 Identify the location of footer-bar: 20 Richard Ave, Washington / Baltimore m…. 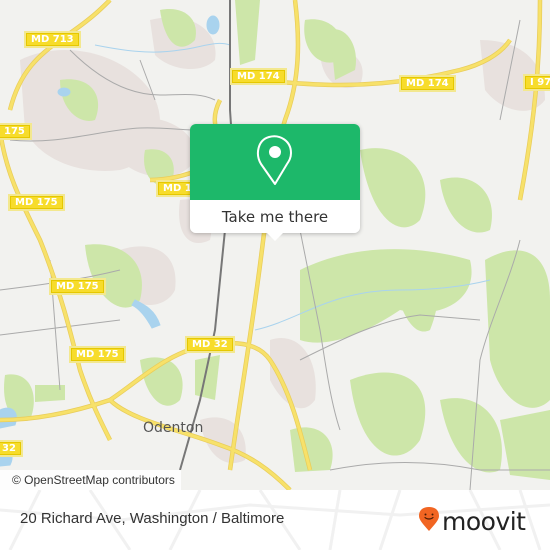
(275, 520).